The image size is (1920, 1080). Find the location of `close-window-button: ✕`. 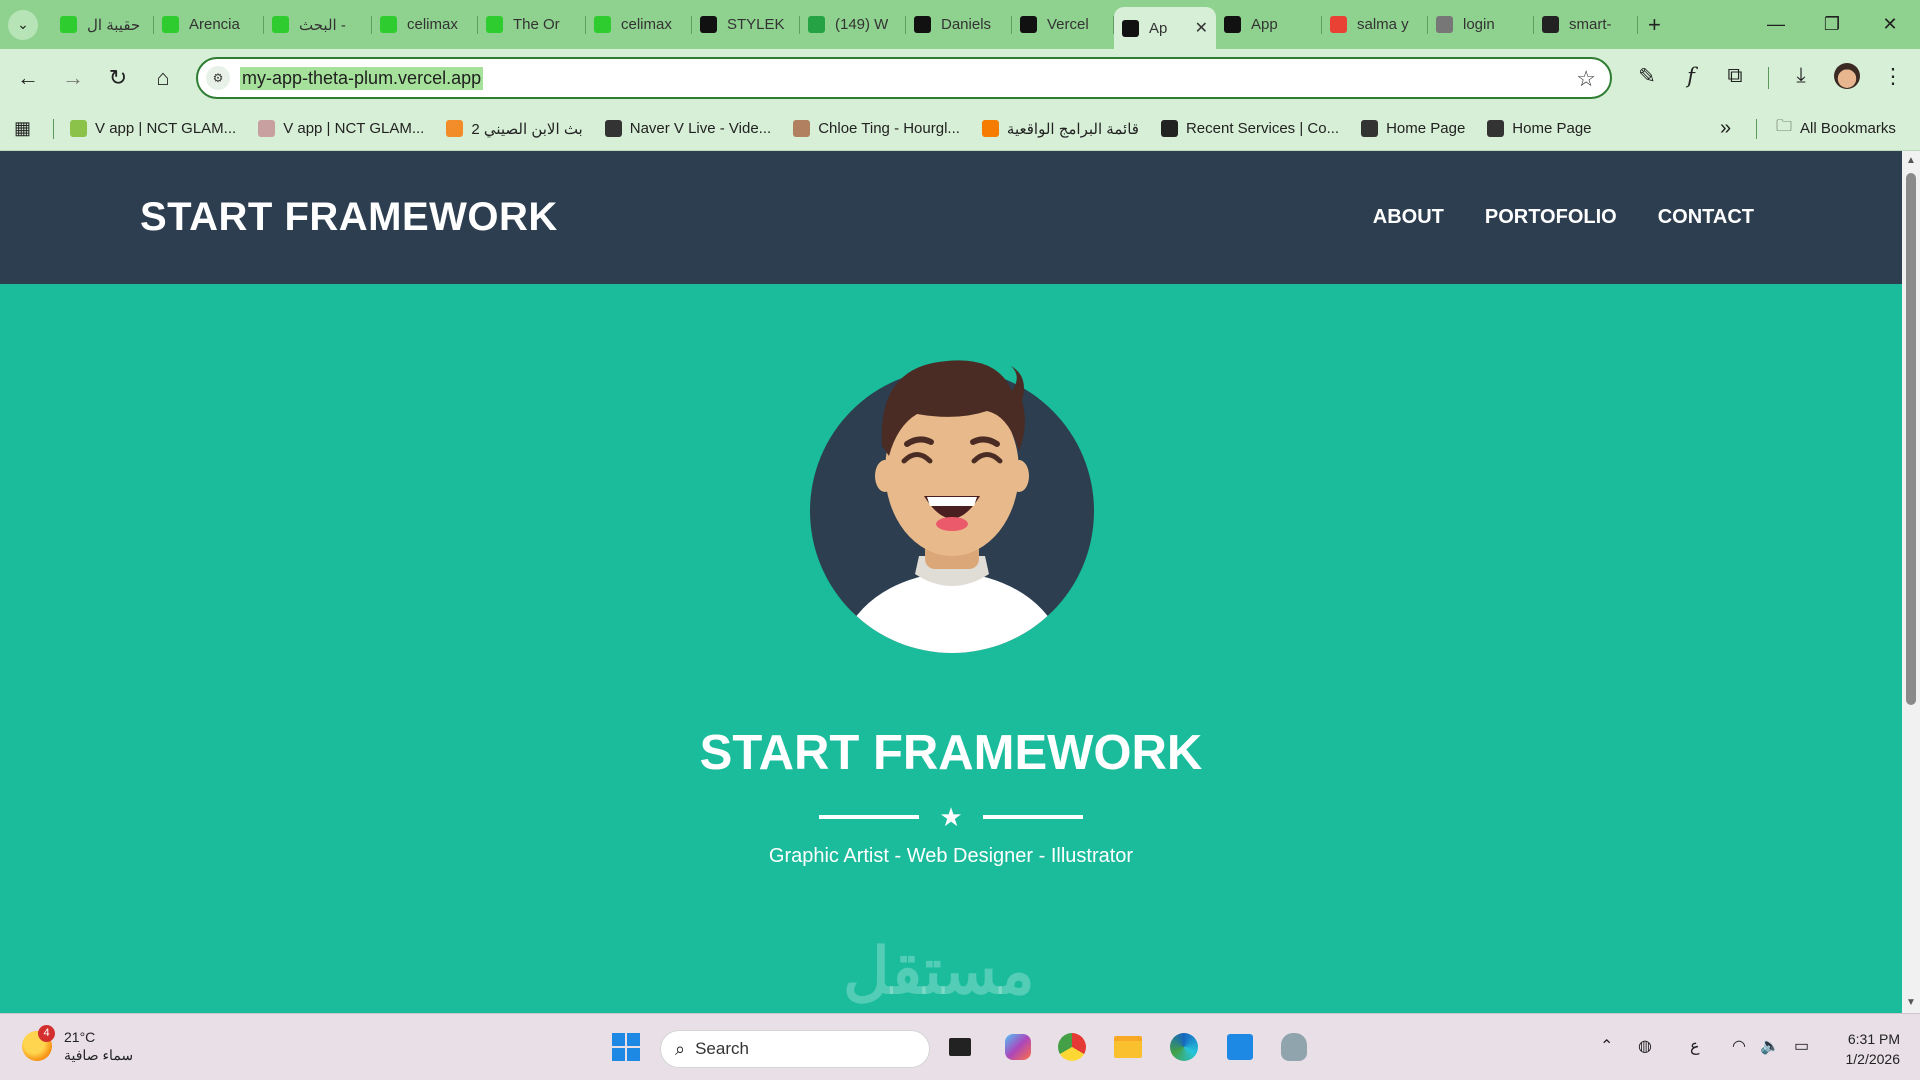

close-window-button: ✕ is located at coordinates (1890, 24).